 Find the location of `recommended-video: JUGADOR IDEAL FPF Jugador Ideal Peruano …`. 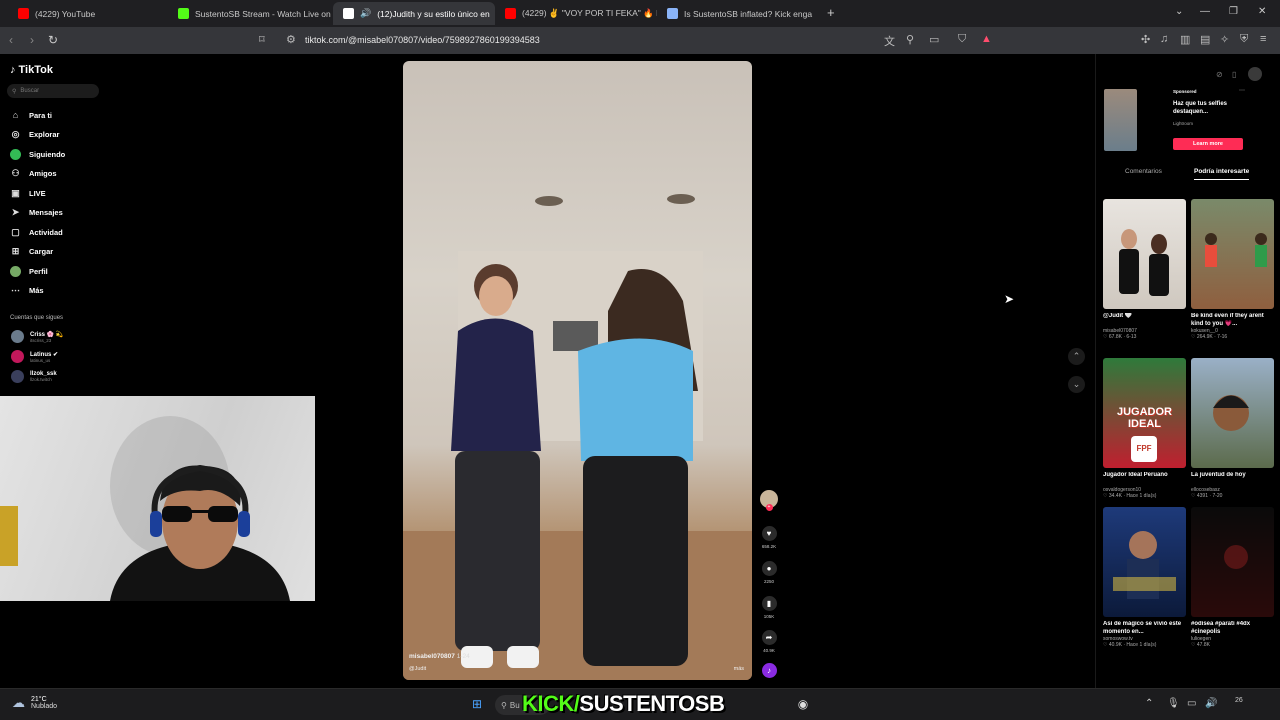

recommended-video: JUGADOR IDEAL FPF Jugador Ideal Peruano … is located at coordinates (1144, 428).